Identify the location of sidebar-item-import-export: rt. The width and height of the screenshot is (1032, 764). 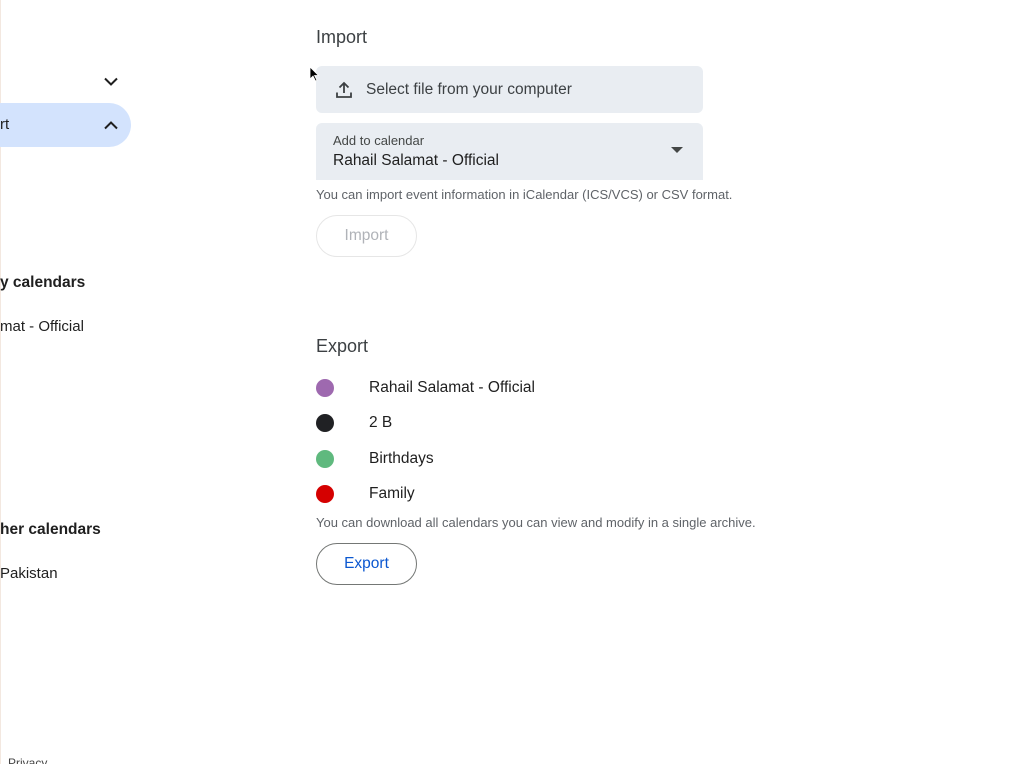
(65, 125).